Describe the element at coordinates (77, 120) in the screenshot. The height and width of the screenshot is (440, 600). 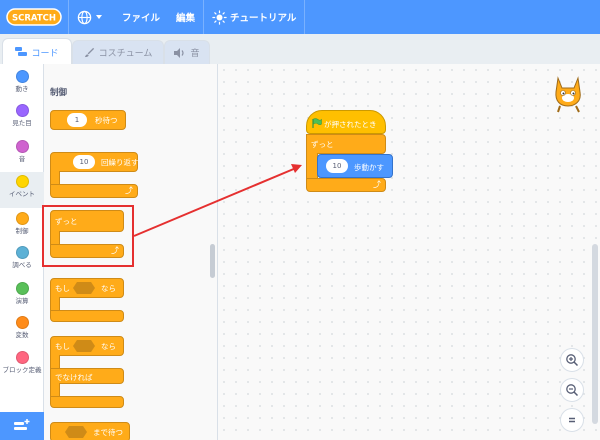
I see `wait-seconds-input: 1` at that location.